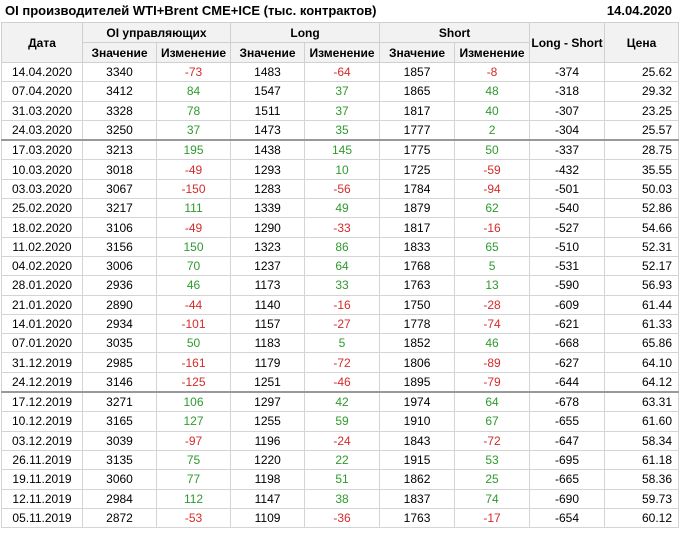 The image size is (680, 548). Describe the element at coordinates (642, 227) in the screenshot. I see `cell-price: 54.66` at that location.